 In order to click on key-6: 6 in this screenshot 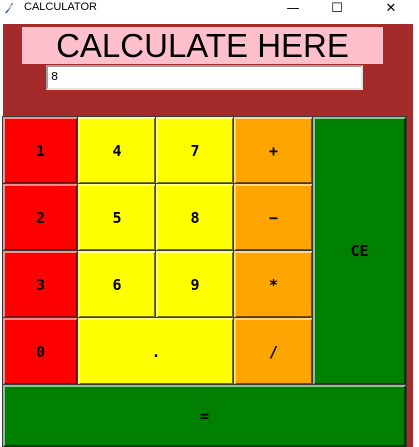, I will do `click(117, 284)`.